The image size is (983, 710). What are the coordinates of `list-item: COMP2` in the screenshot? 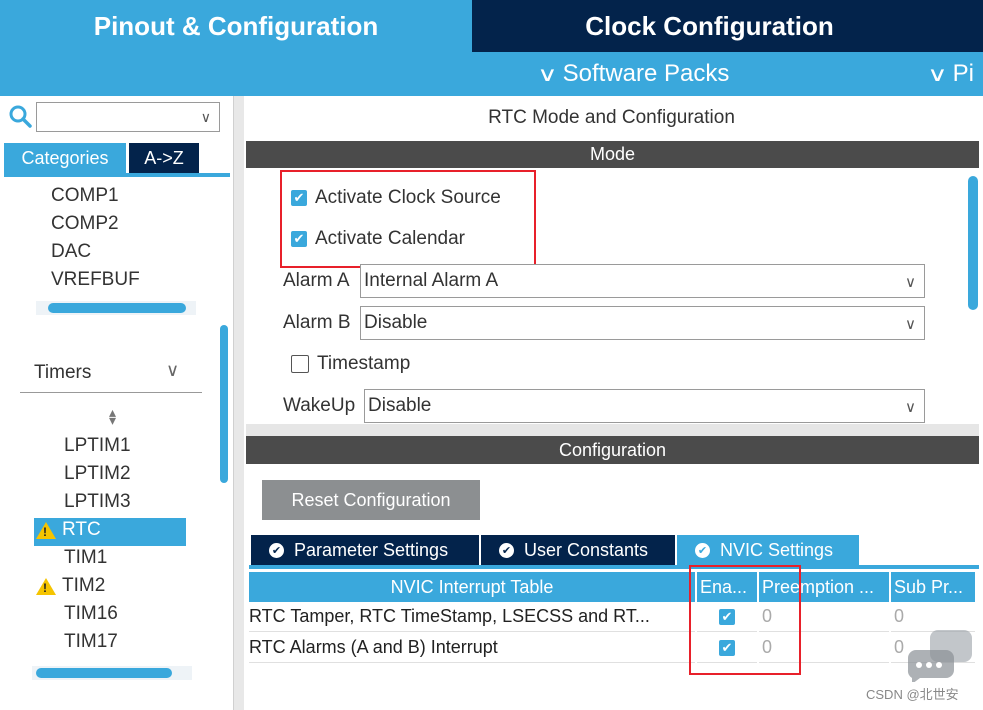 It's located at (95, 224).